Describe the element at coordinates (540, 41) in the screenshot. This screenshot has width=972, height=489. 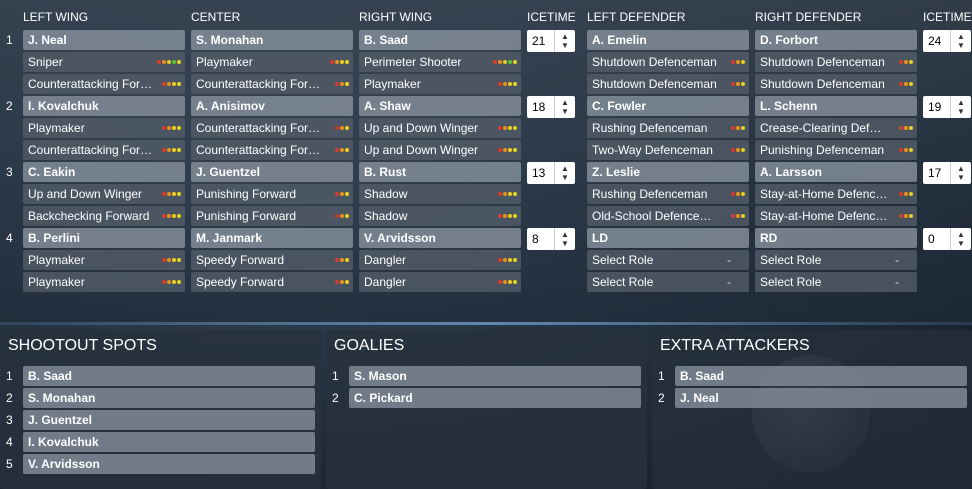
I see `icetime-forwards-stepper-value: 21` at that location.